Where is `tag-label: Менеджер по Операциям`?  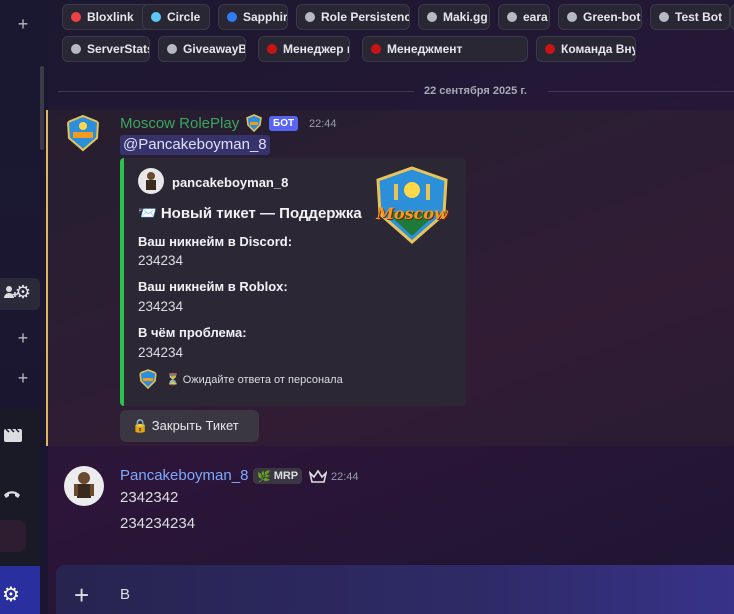
tag-label: Менеджер по Операциям is located at coordinates (316, 49).